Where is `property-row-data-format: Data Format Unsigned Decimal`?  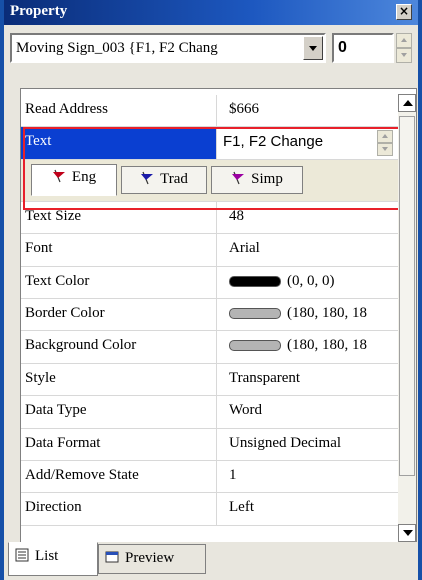 property-row-data-format: Data Format Unsigned Decimal is located at coordinates (210, 444).